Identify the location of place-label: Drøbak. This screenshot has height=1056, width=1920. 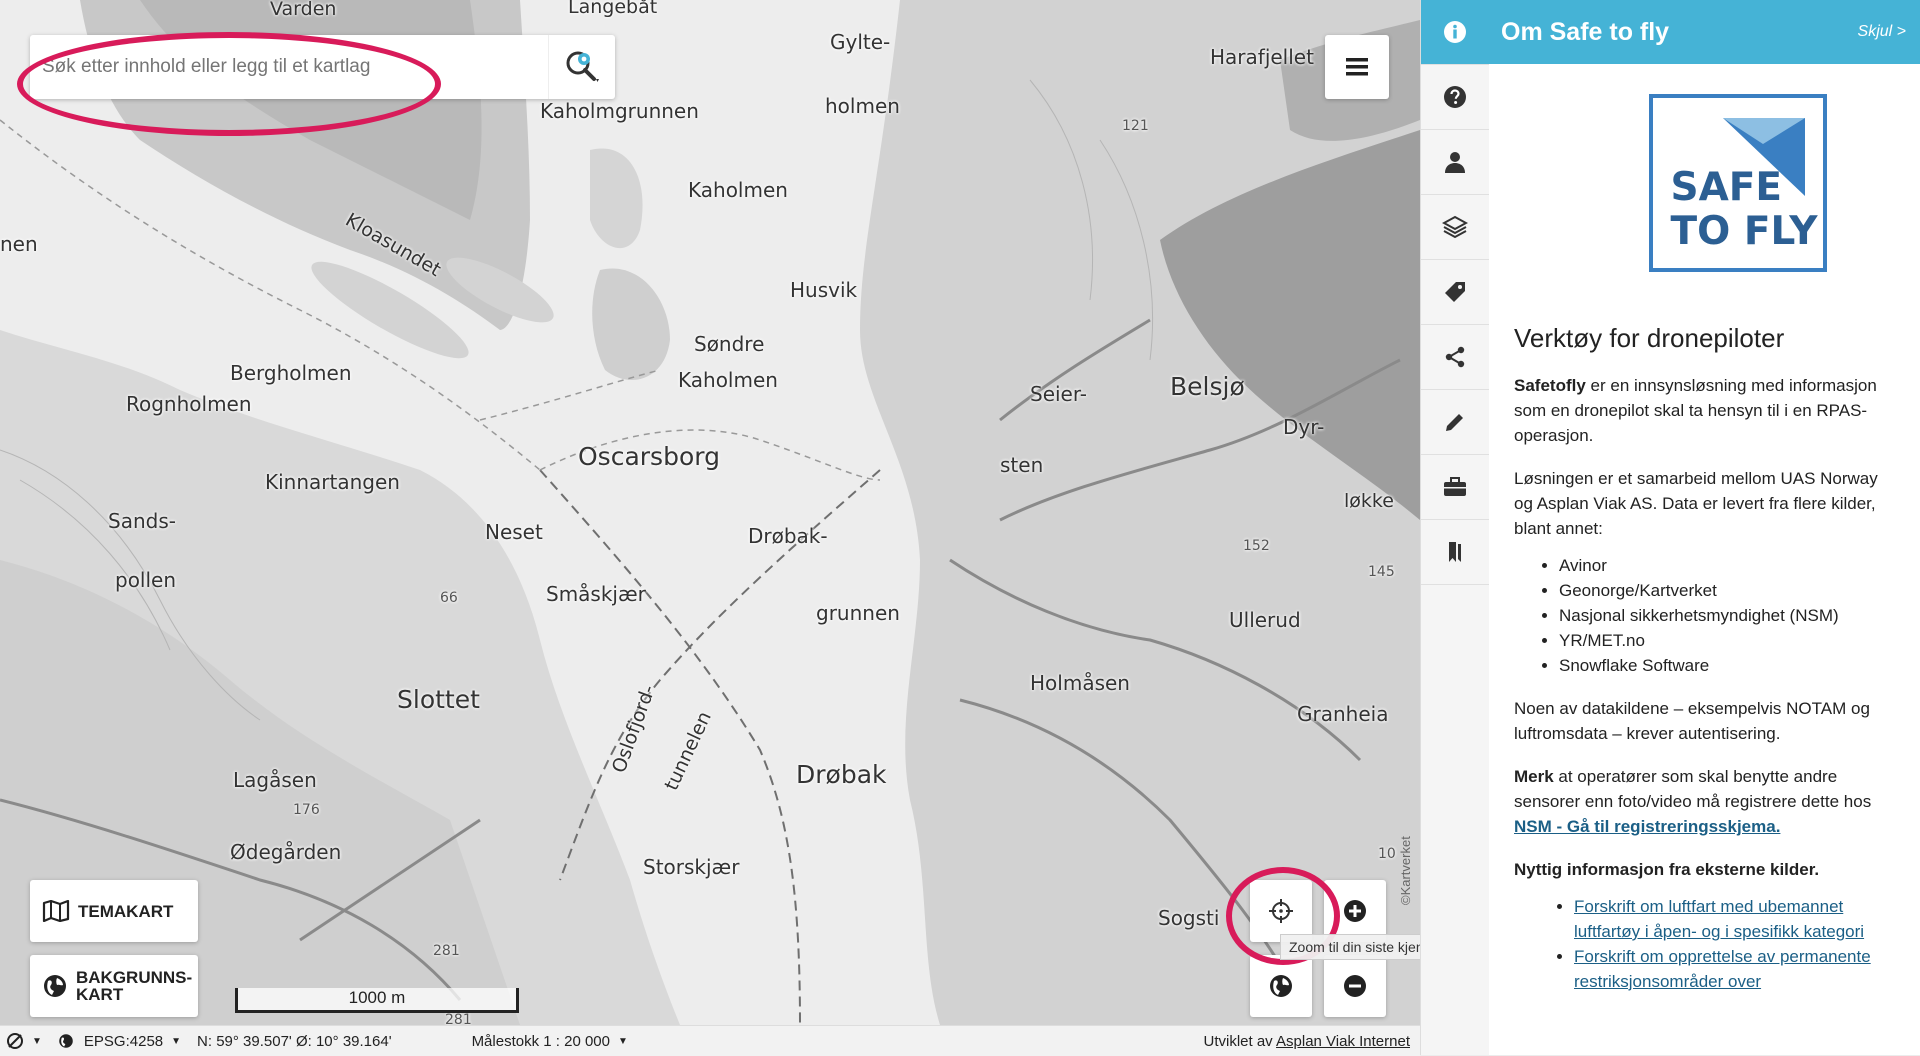
(841, 774).